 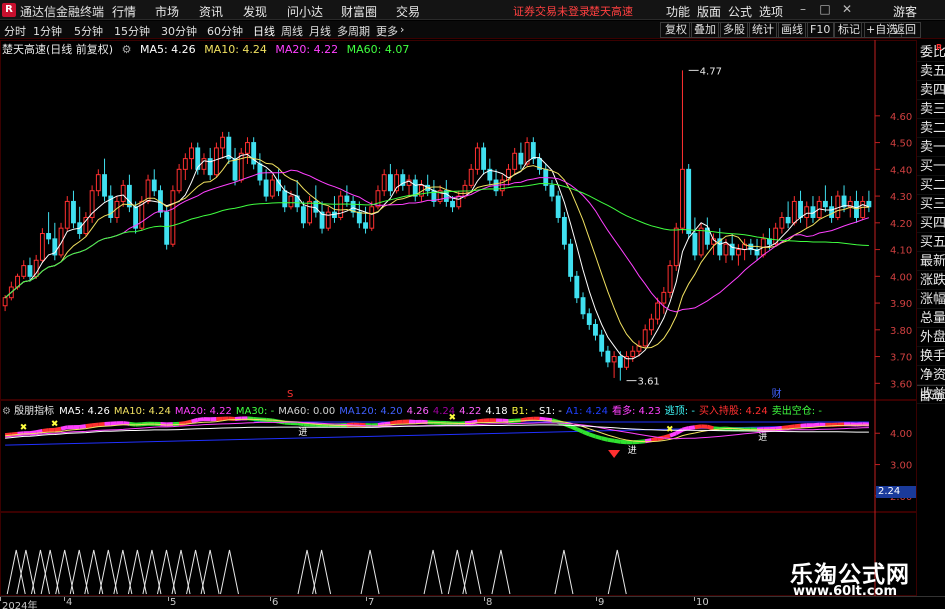 I want to click on back-button: 返回, so click(x=905, y=30).